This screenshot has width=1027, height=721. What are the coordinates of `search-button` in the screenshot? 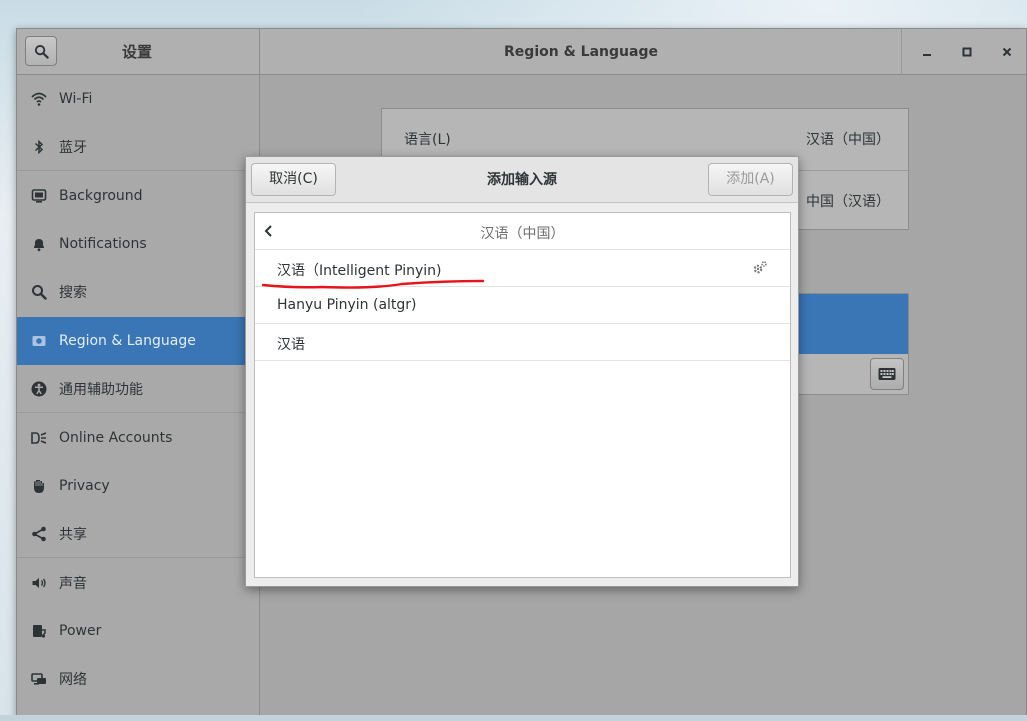 It's located at (41, 51).